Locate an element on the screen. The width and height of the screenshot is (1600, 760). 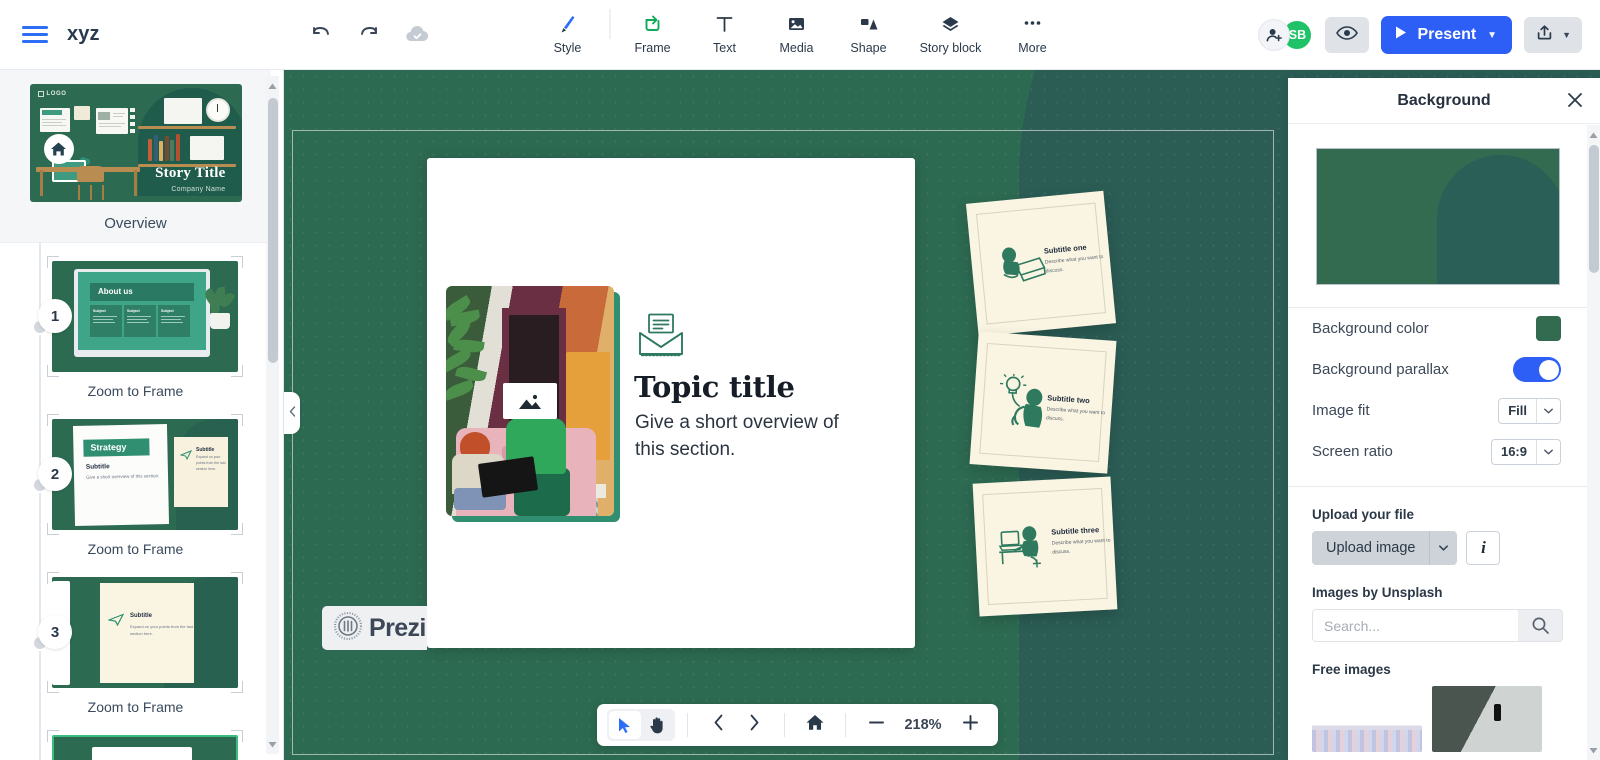
zoom-level: 218% is located at coordinates (923, 725).